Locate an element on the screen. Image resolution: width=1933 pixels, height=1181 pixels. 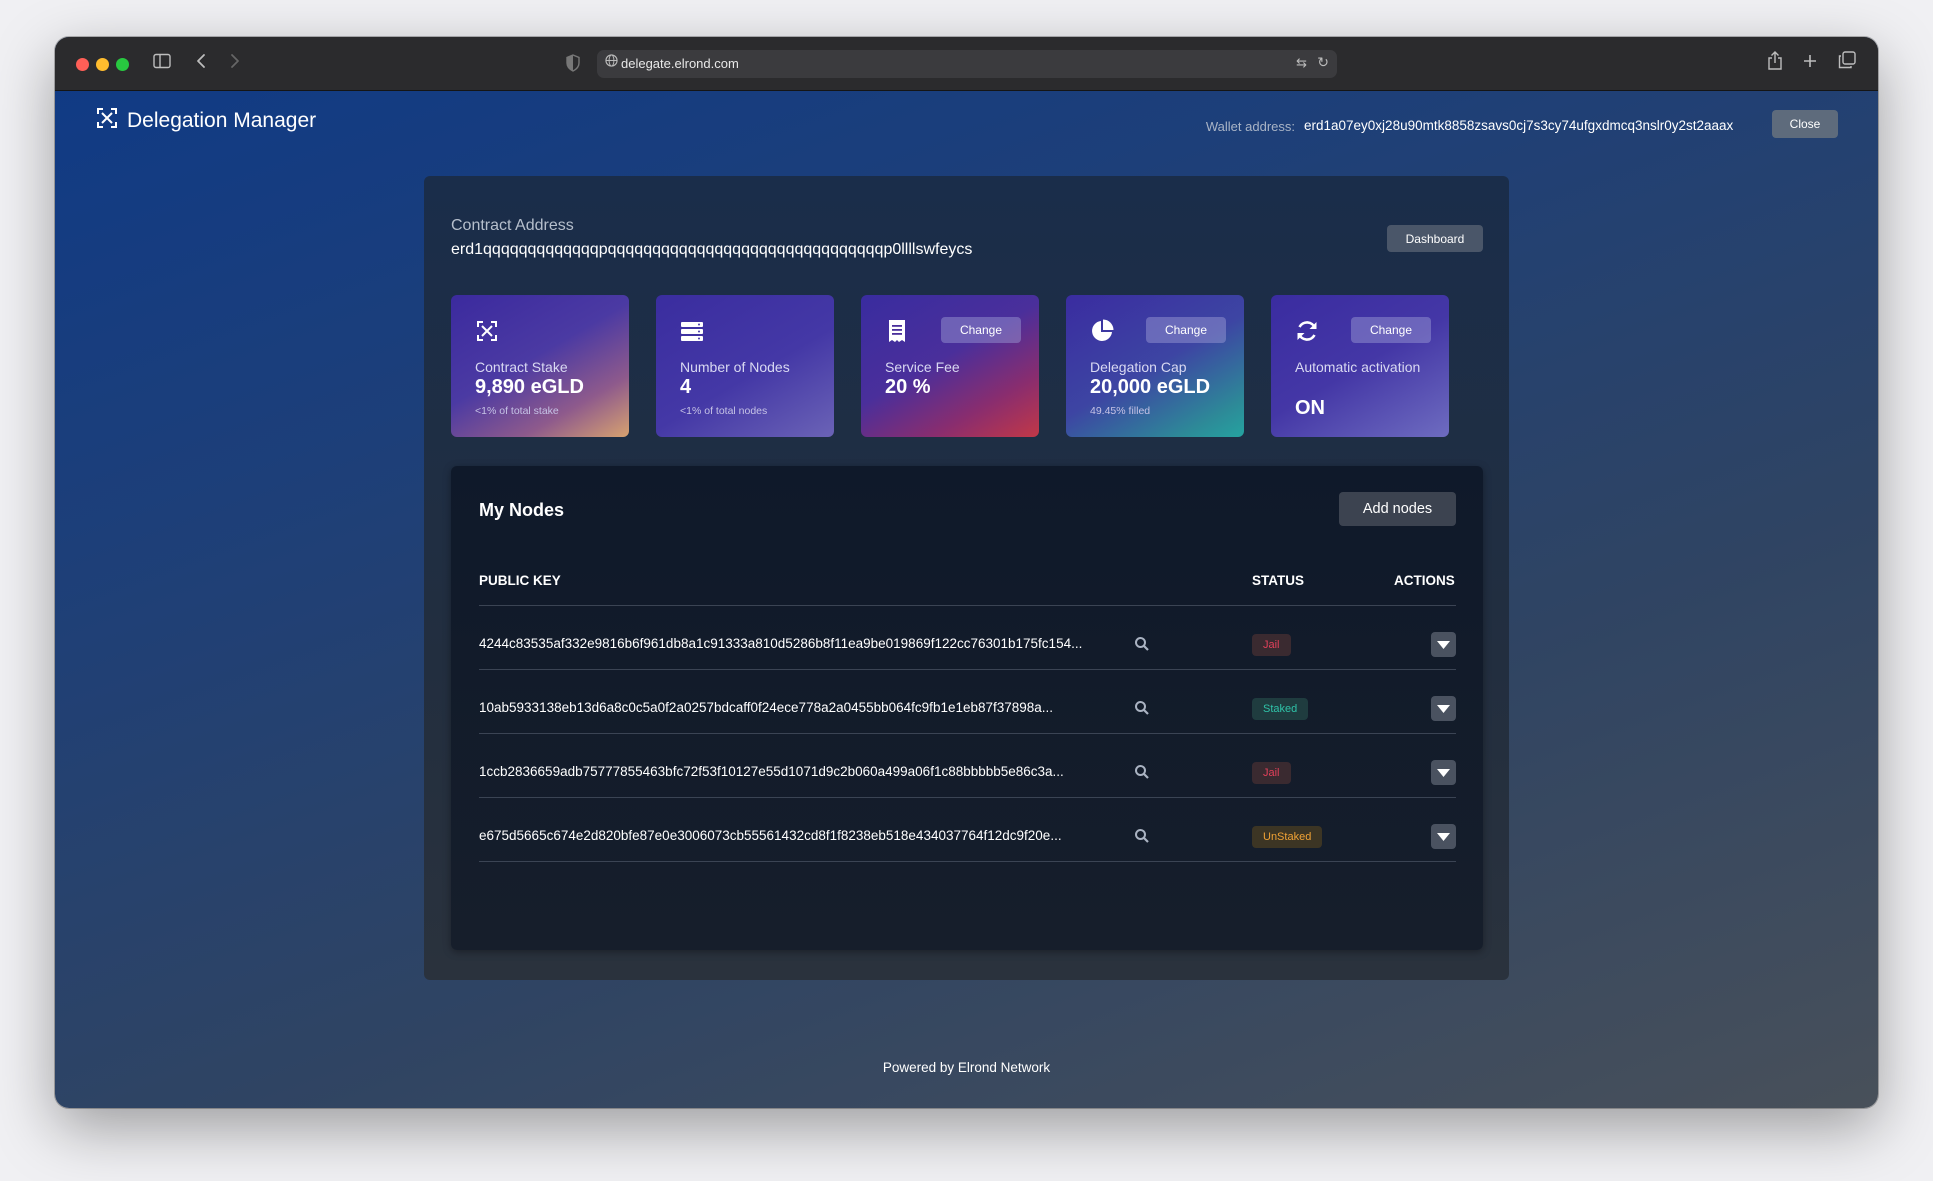
address-bar: delegate.elrond.com ⇆ ↻ is located at coordinates (967, 64).